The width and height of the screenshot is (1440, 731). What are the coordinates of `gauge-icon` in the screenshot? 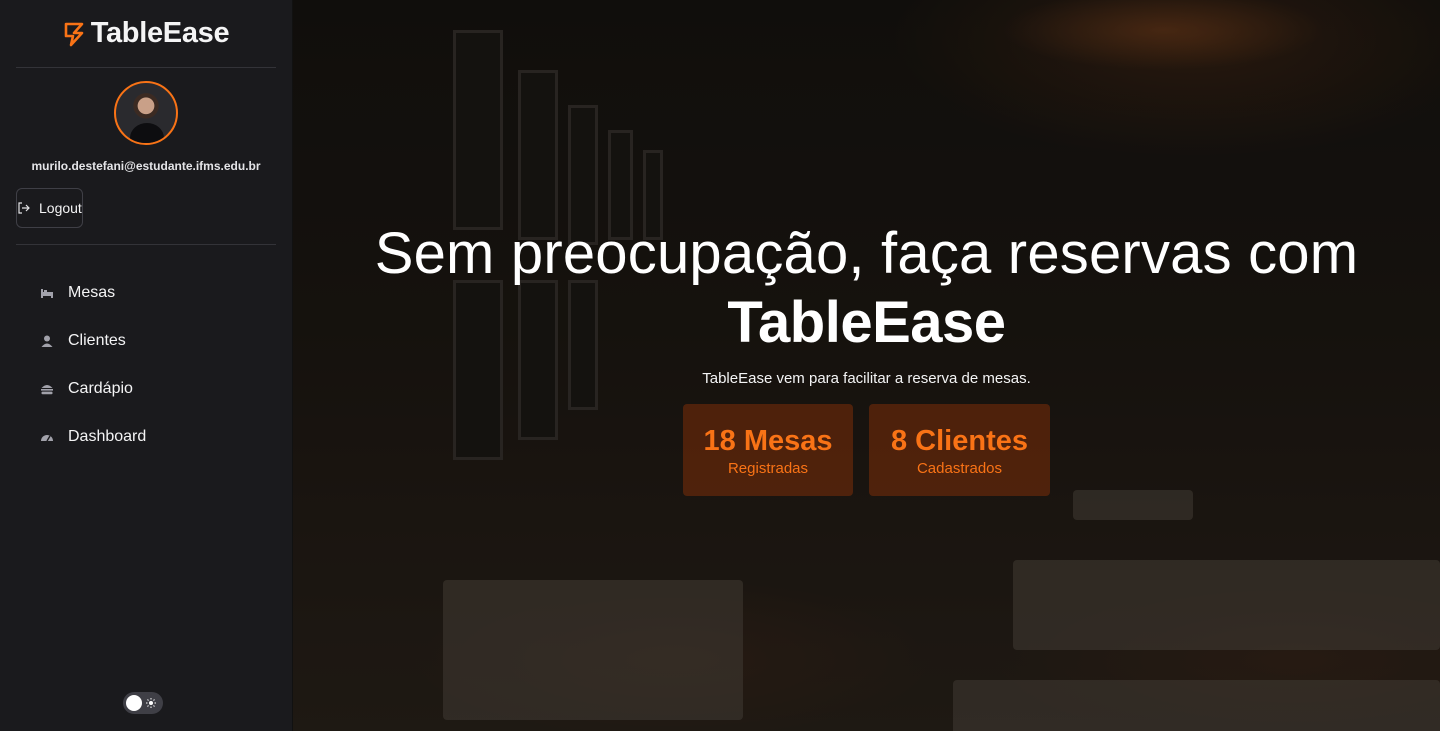 It's located at (47, 437).